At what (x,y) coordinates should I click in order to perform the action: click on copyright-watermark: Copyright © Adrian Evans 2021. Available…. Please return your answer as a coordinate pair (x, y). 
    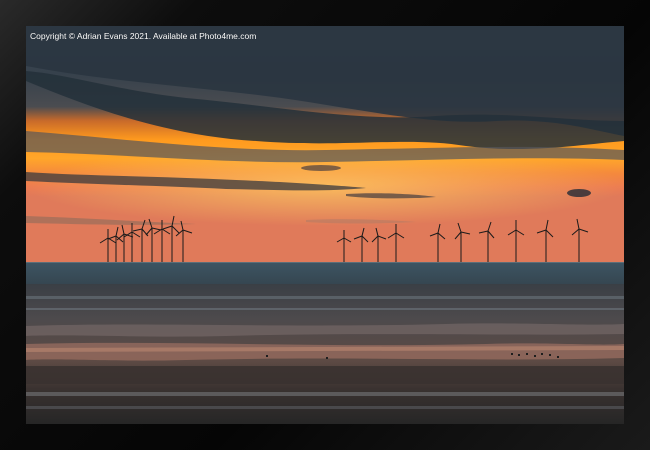
    Looking at the image, I should click on (143, 36).